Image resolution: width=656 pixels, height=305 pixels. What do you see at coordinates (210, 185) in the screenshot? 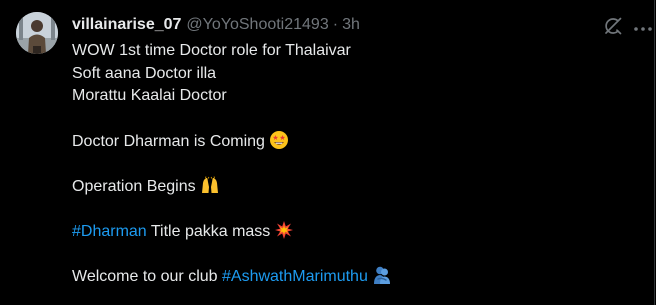
I see `raising-hands-emoji` at bounding box center [210, 185].